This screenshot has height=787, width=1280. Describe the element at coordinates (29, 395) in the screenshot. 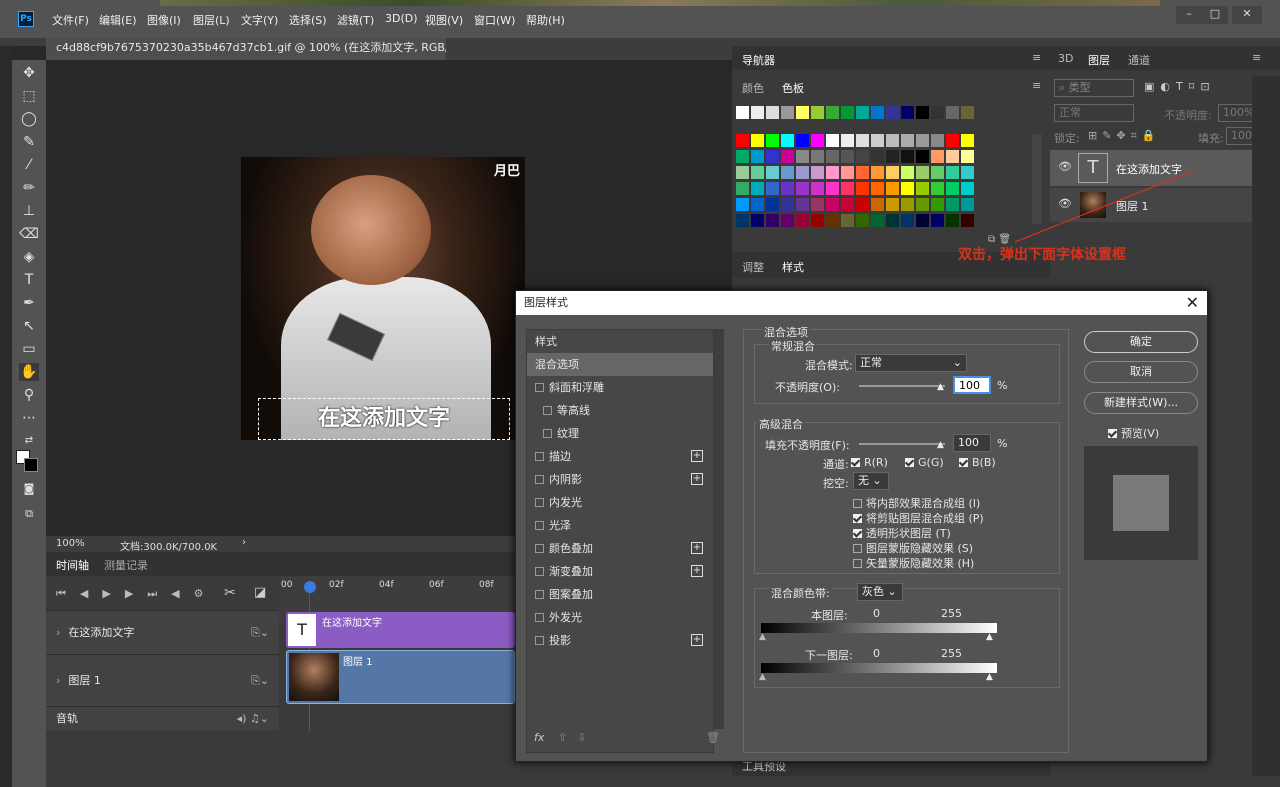

I see `zoom-tool-icon: ⚲` at that location.